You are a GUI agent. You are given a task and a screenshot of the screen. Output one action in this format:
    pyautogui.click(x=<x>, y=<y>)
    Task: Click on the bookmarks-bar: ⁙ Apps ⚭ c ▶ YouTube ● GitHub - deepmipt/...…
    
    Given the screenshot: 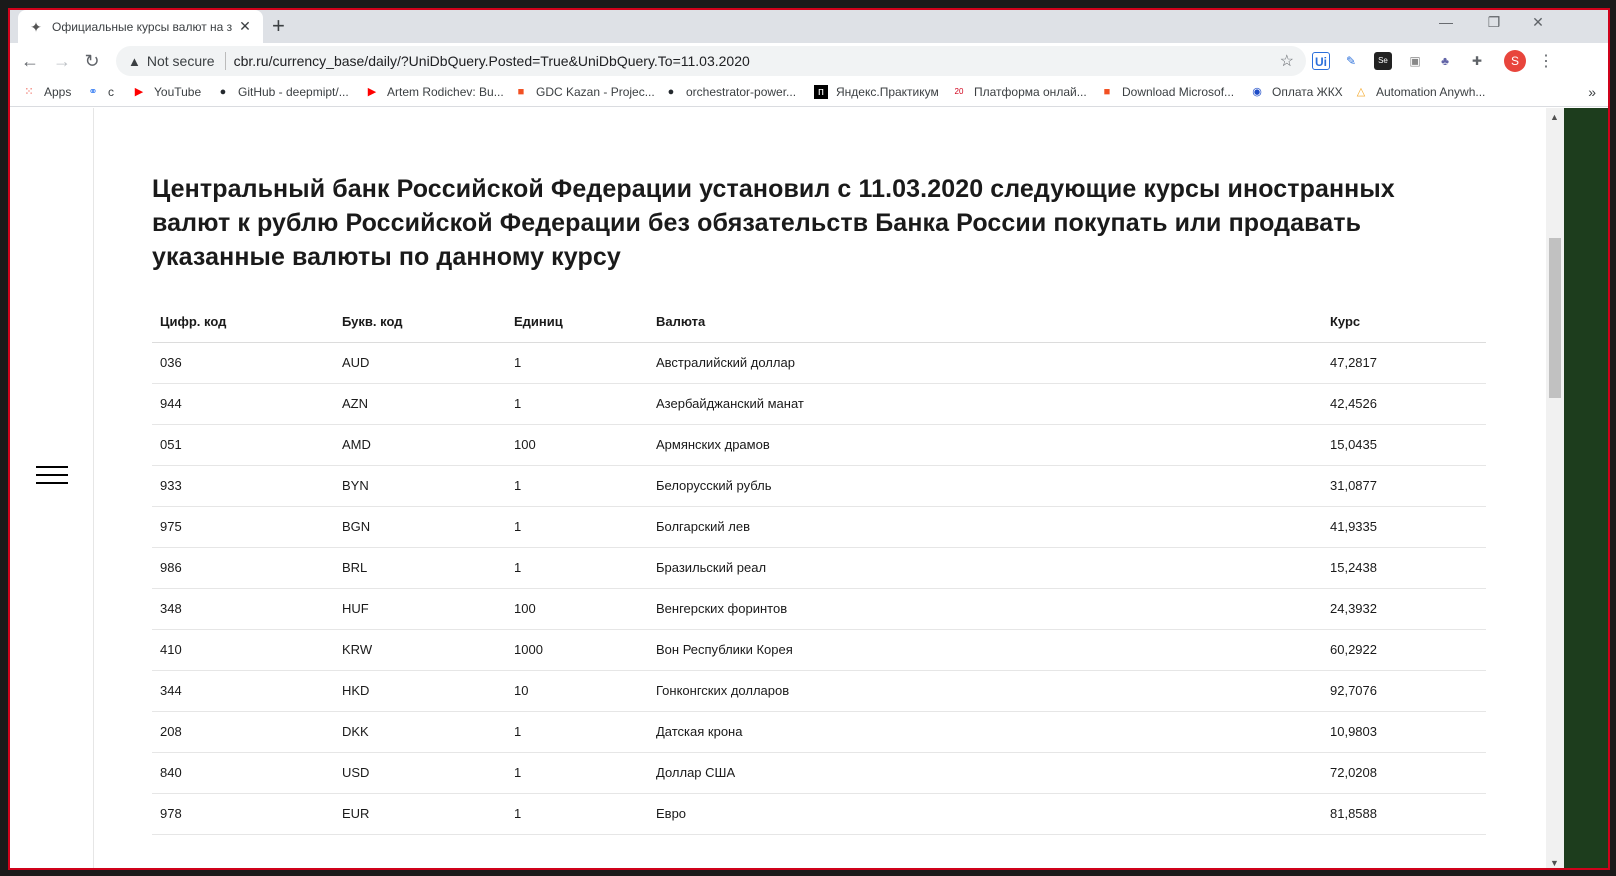 What is the action you would take?
    pyautogui.click(x=809, y=93)
    